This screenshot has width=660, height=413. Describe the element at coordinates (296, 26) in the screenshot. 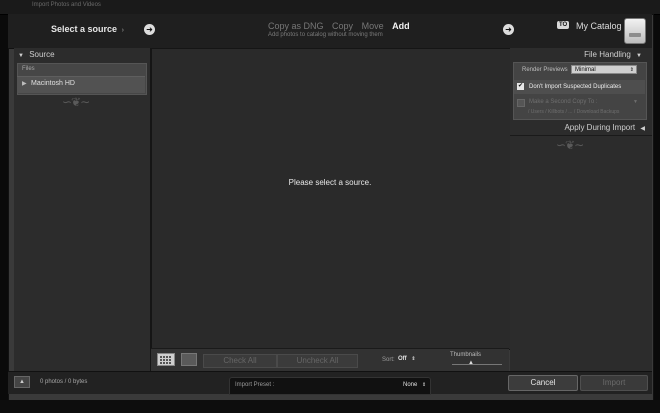

I see `mode-copy-as-dng: Copy as DNG` at that location.